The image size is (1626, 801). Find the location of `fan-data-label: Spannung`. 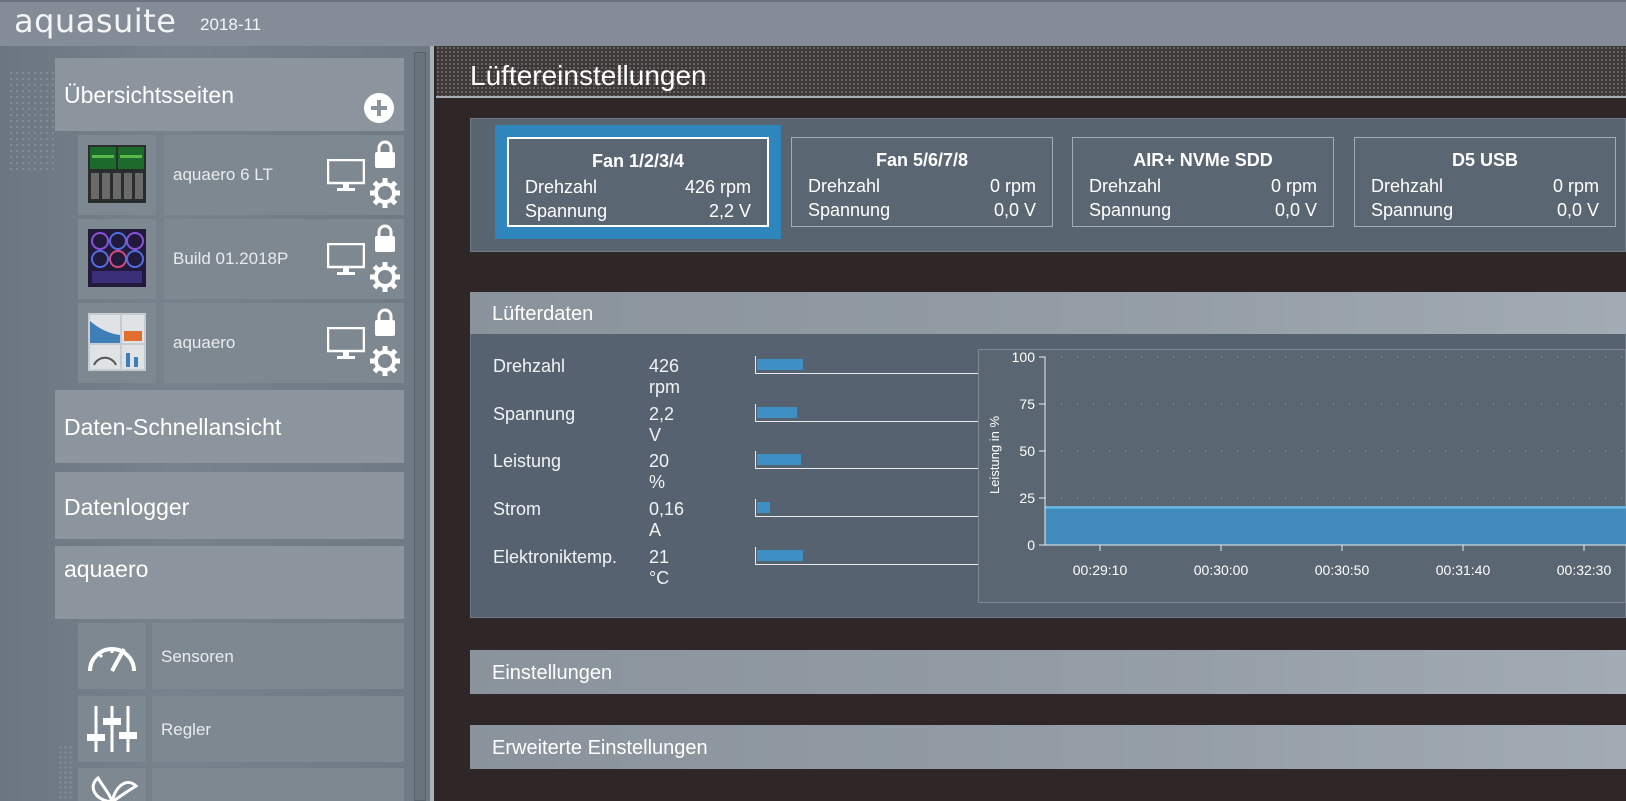

fan-data-label: Spannung is located at coordinates (534, 414).